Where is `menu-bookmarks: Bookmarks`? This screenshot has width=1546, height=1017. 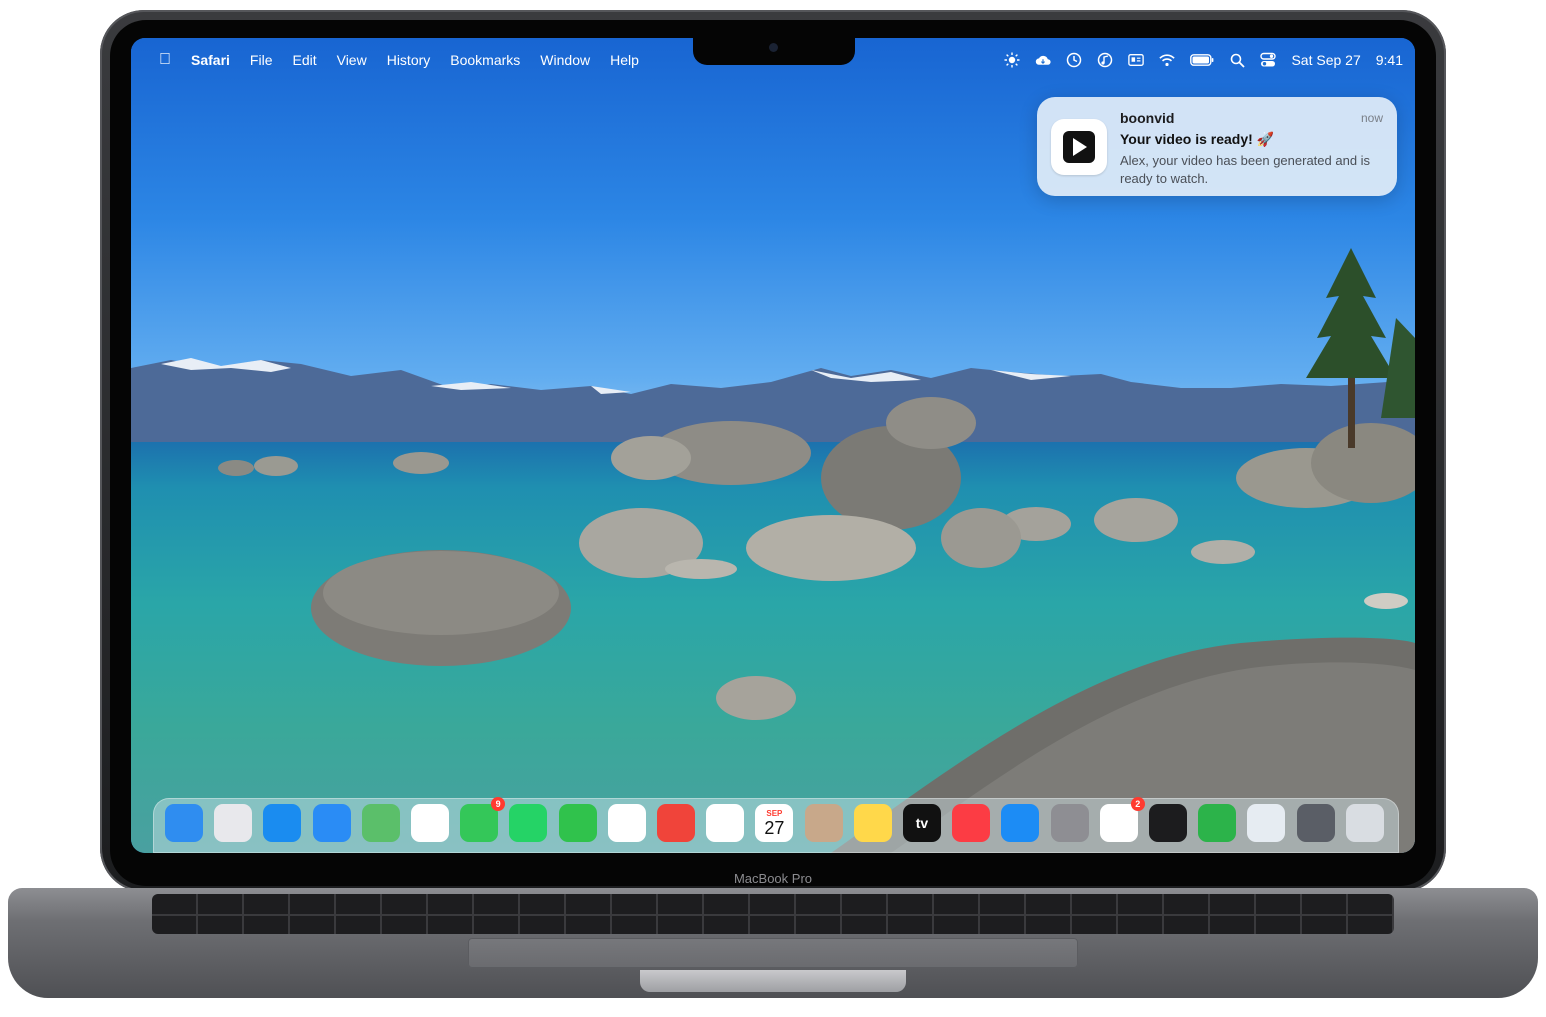 menu-bookmarks: Bookmarks is located at coordinates (485, 60).